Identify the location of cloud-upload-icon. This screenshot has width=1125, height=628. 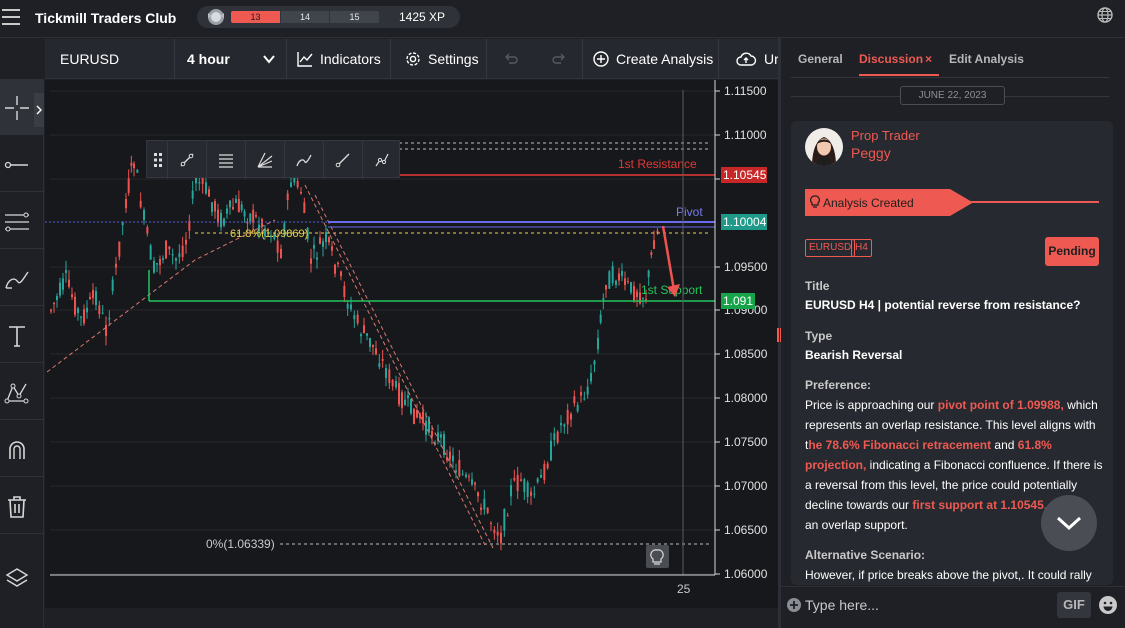
(746, 59).